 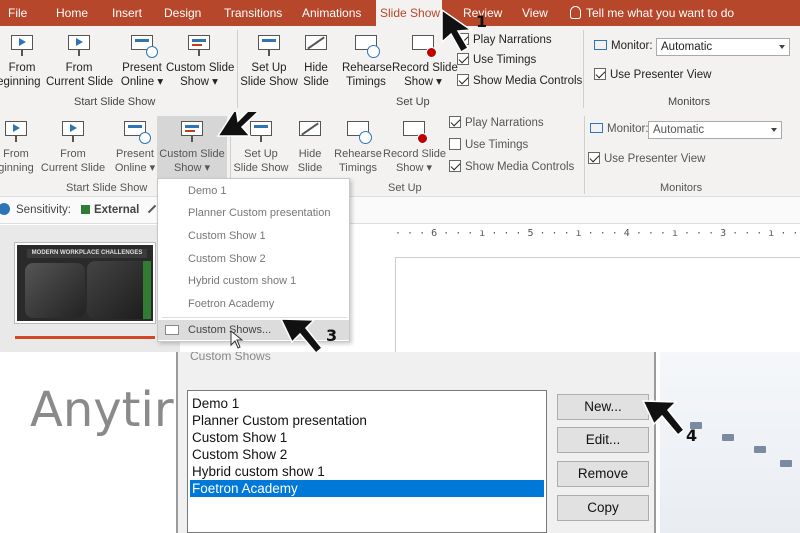 I want to click on dialog-title: Custom Shows, so click(x=230, y=357).